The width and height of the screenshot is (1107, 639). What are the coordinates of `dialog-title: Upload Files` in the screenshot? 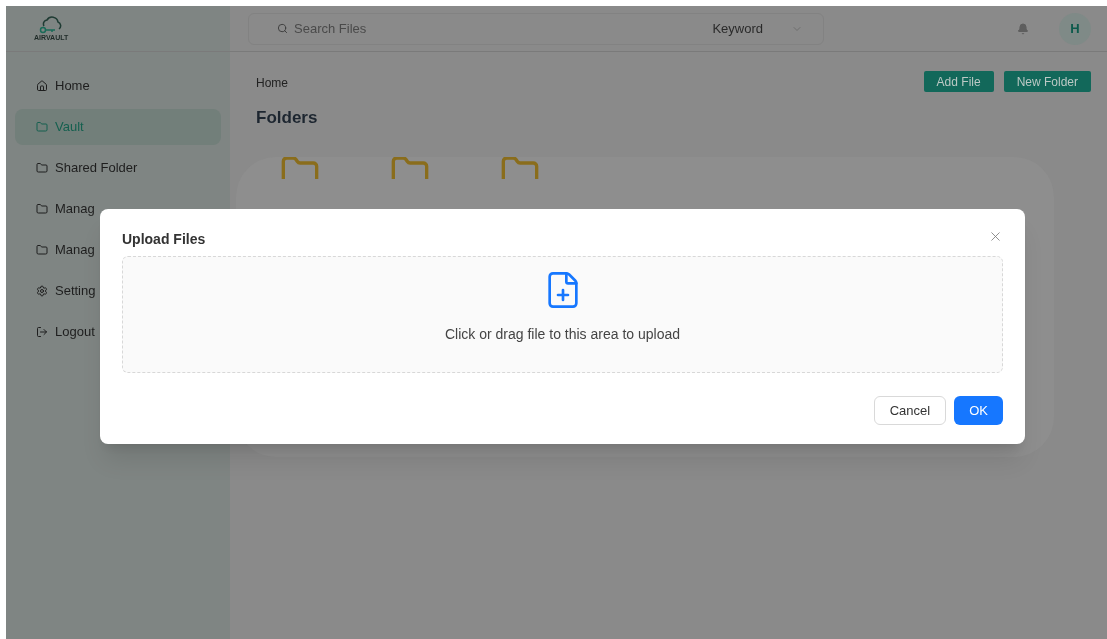 It's located at (164, 239).